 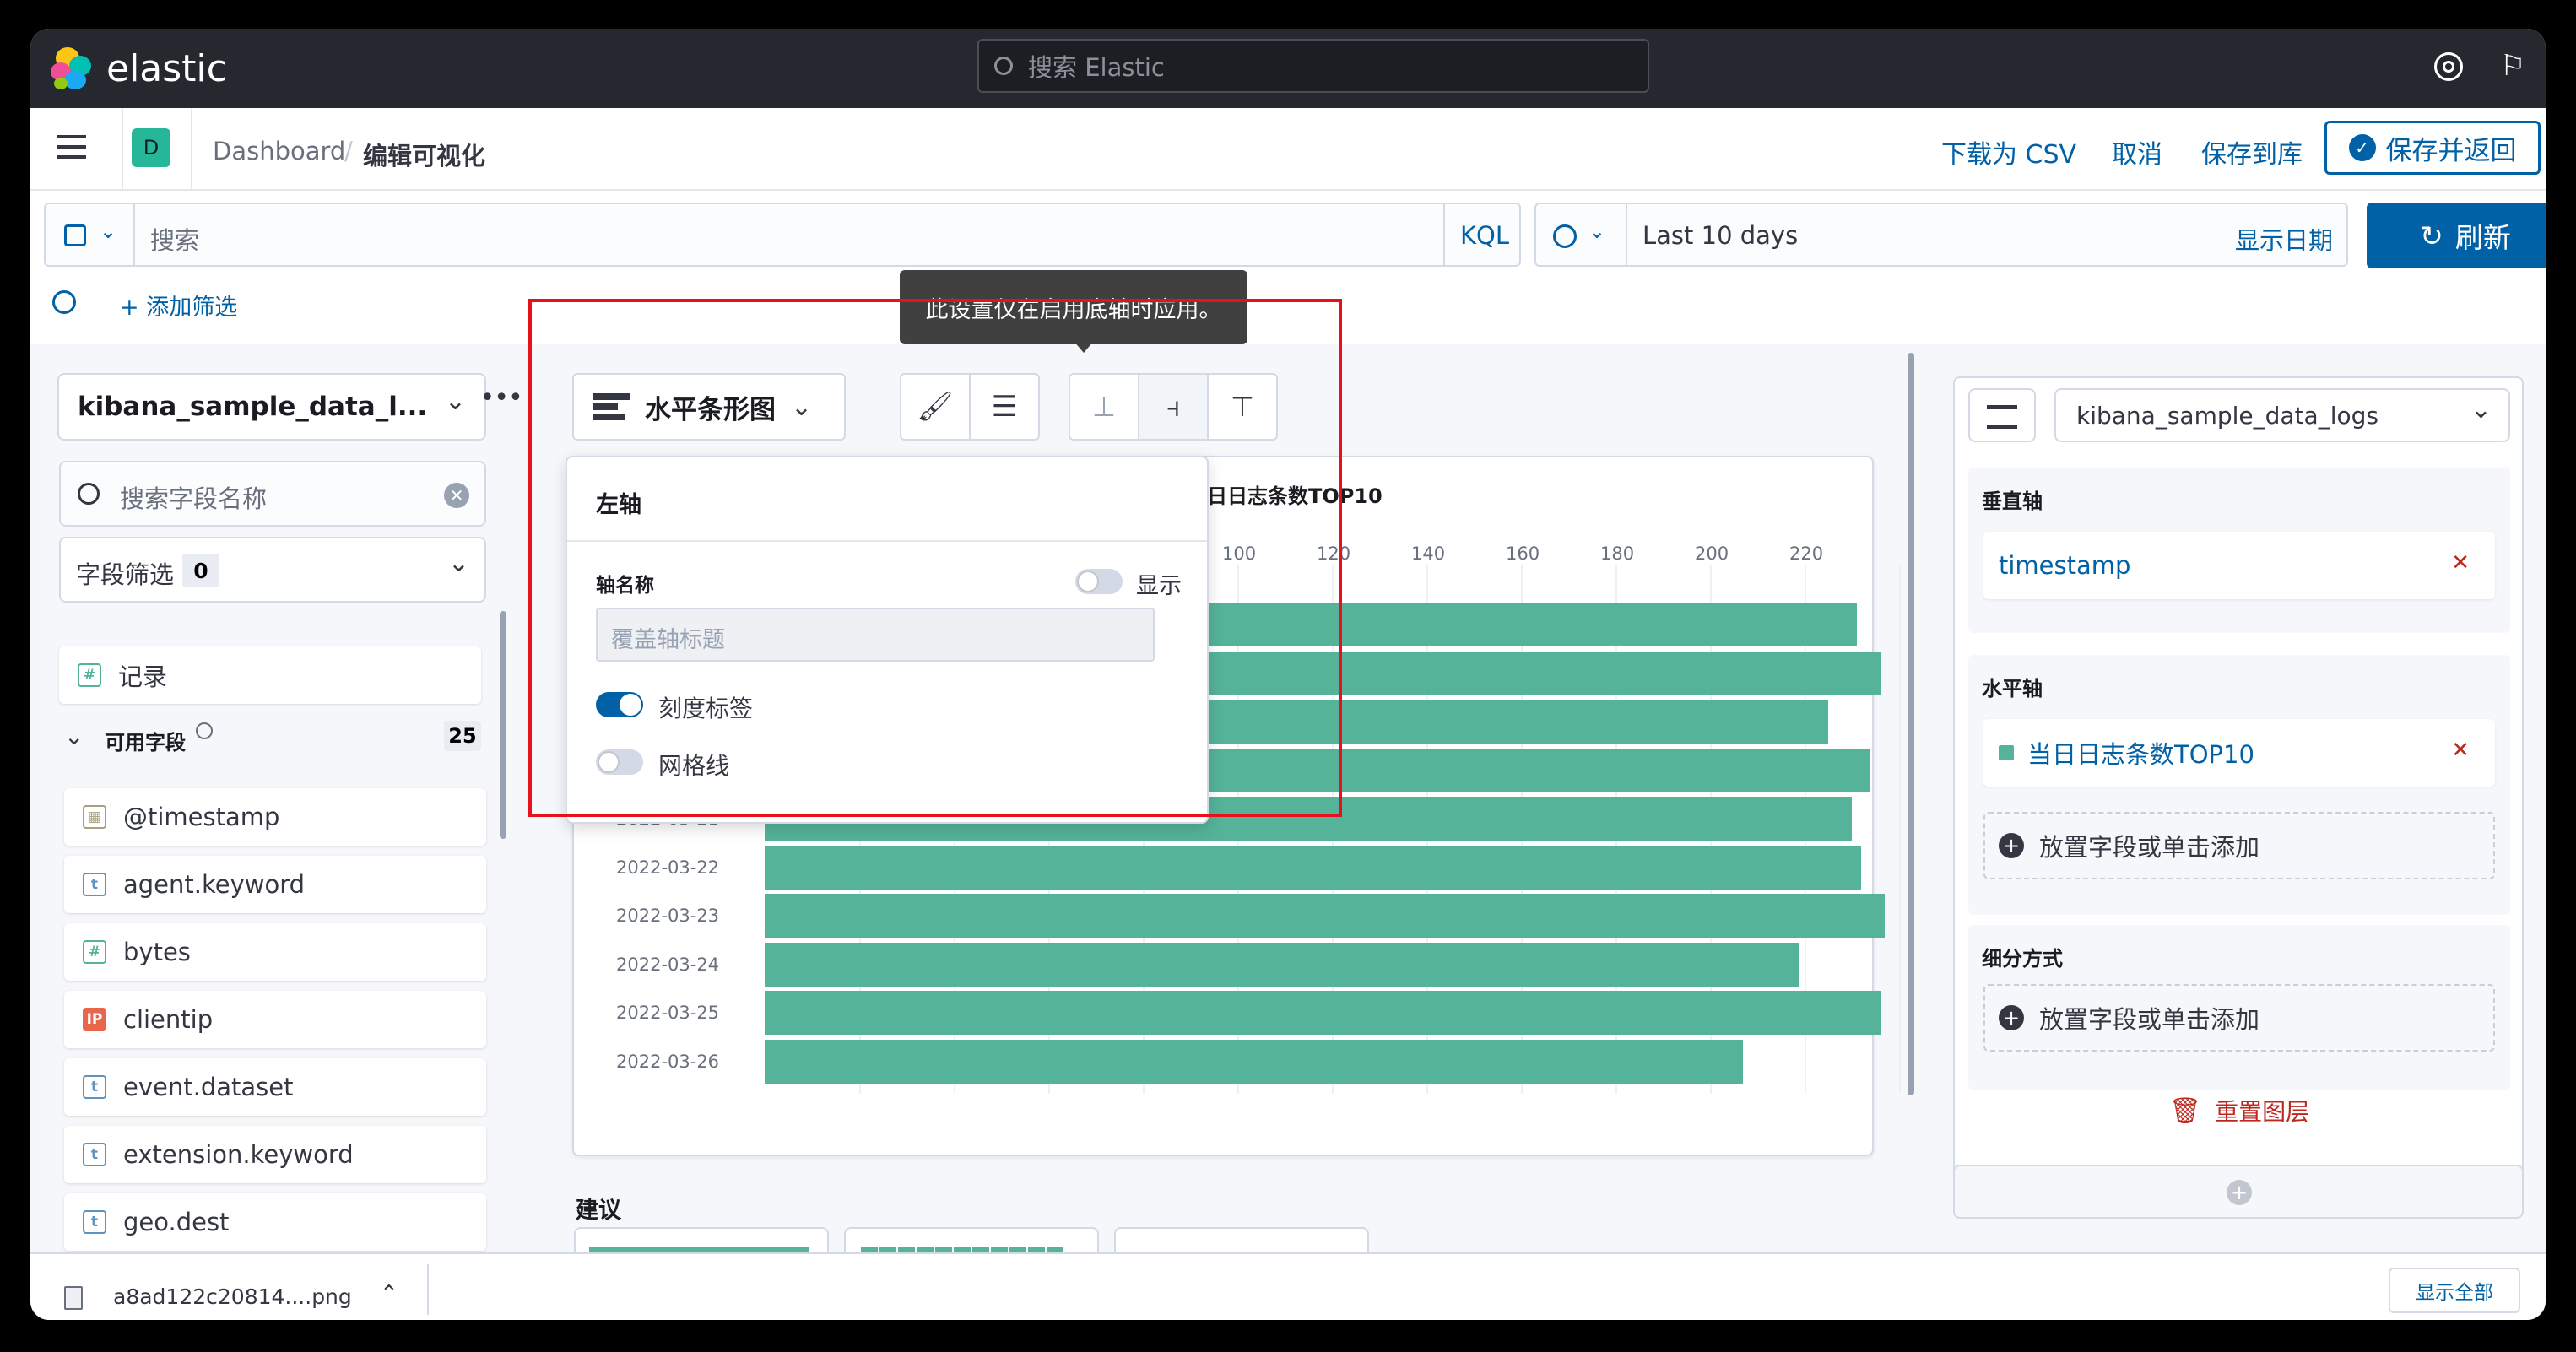 I want to click on field-list-item: t event.dataset, so click(x=275, y=1087).